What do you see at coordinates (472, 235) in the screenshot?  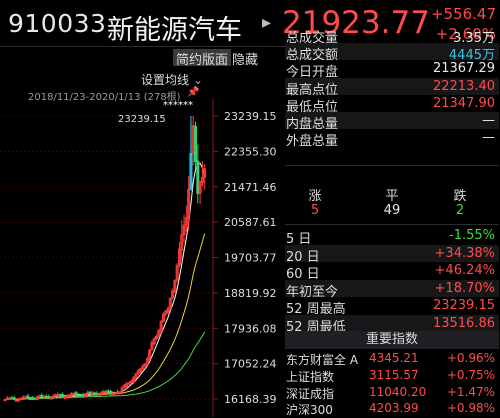 I see `period-value: -1.55%` at bounding box center [472, 235].